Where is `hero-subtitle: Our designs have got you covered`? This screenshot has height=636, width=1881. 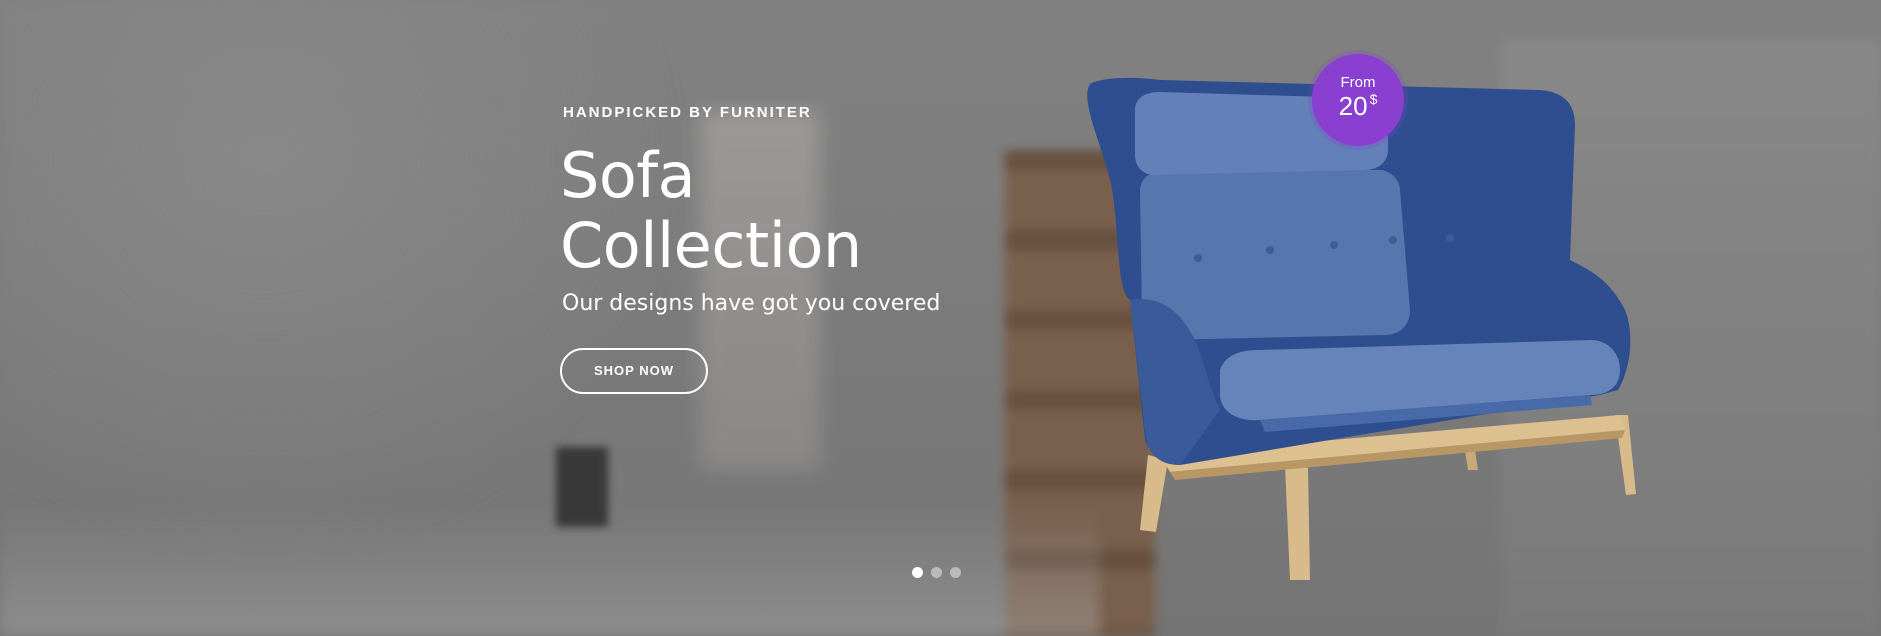
hero-subtitle: Our designs have got you covered is located at coordinates (751, 303).